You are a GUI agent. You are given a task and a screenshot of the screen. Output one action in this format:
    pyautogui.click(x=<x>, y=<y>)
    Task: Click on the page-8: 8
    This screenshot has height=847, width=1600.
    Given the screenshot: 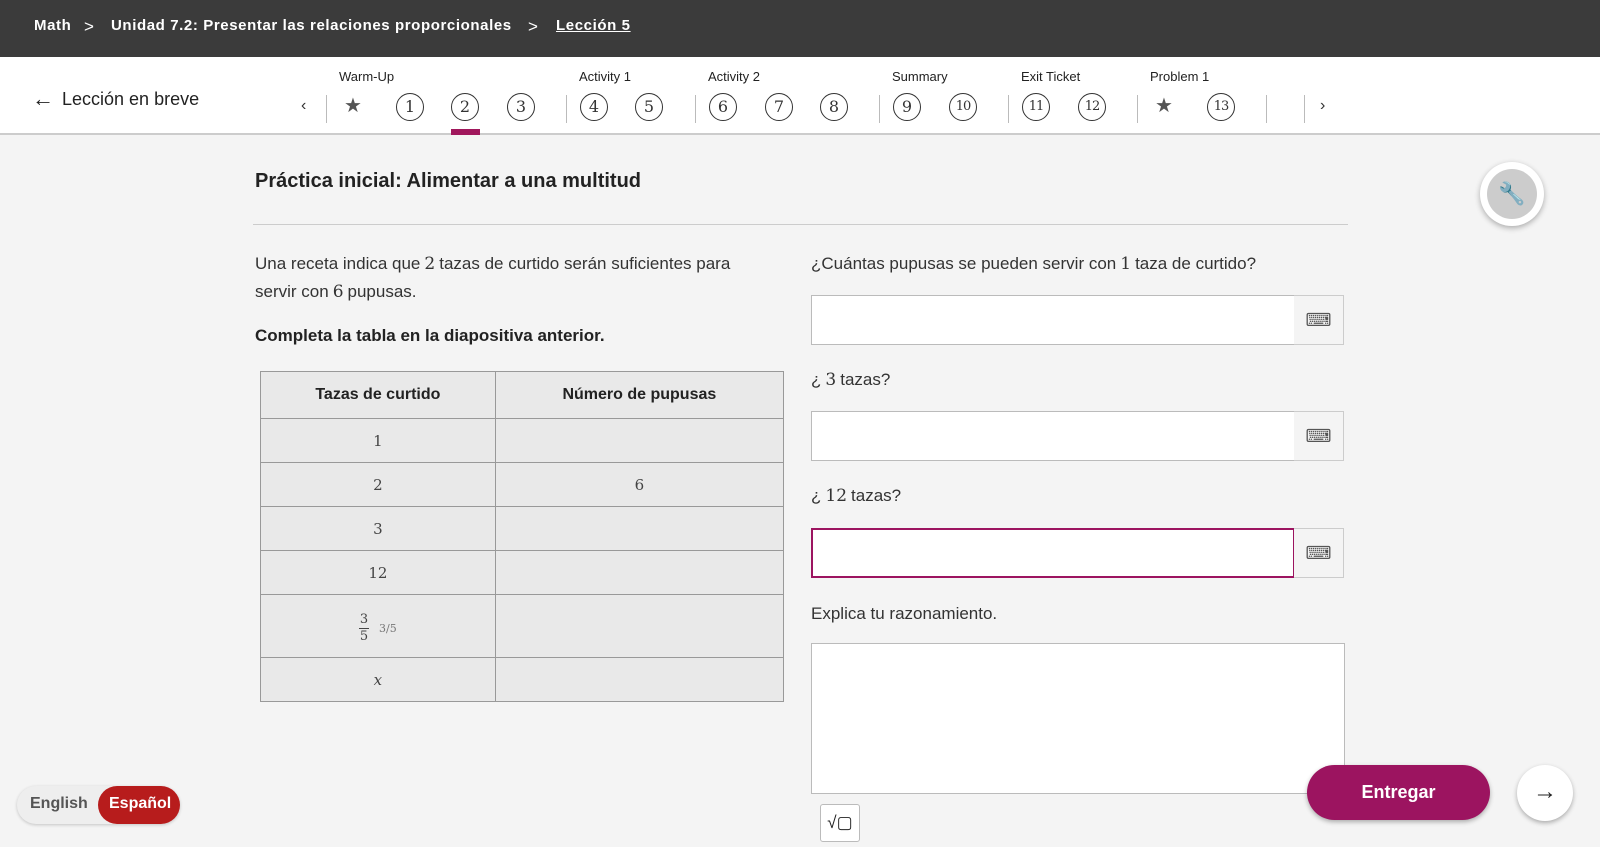 What is the action you would take?
    pyautogui.click(x=834, y=107)
    